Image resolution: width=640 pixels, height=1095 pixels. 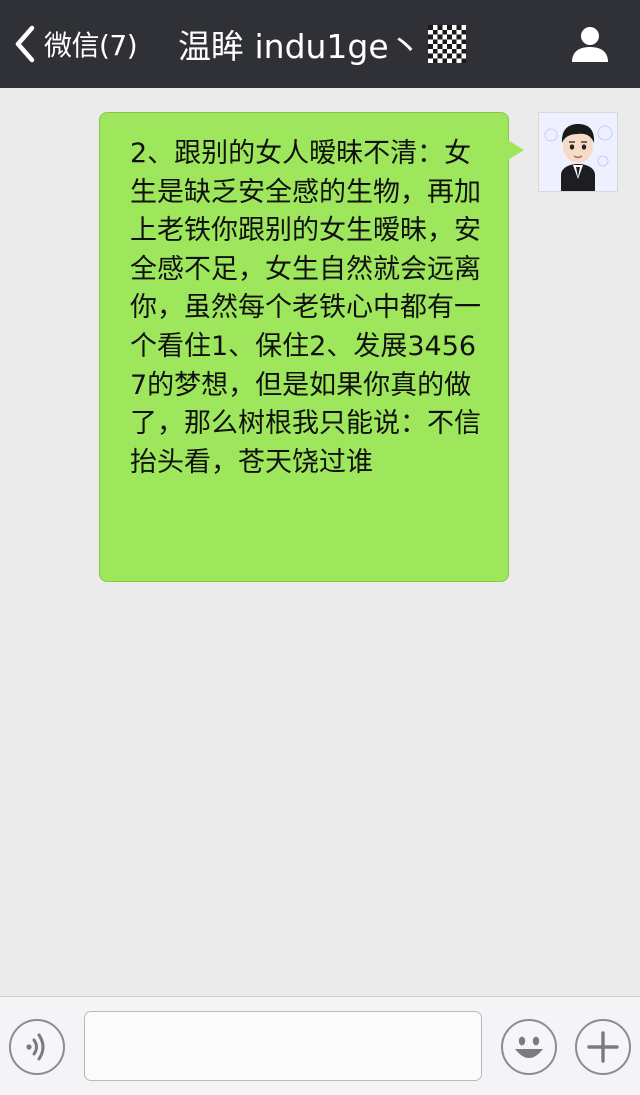 What do you see at coordinates (446, 44) in the screenshot?
I see `checker-emoji-icon` at bounding box center [446, 44].